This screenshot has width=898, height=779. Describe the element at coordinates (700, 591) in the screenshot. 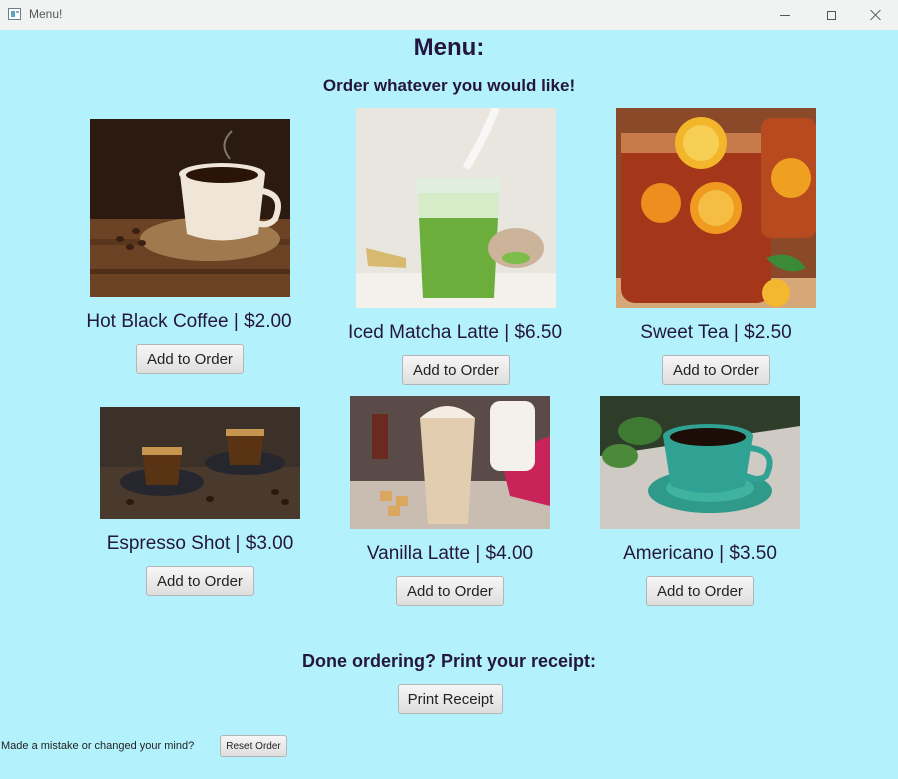

I see `add-americano-button: Add to Order` at that location.